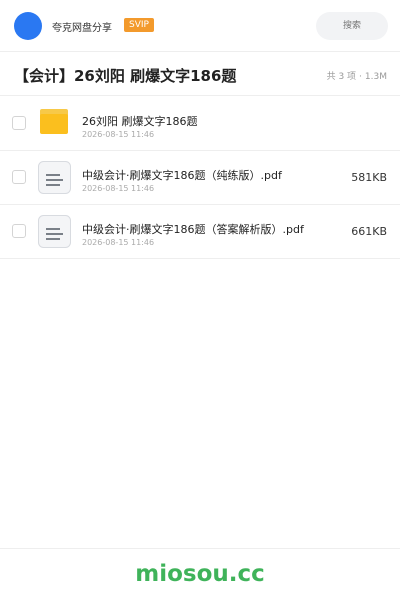  What do you see at coordinates (369, 177) in the screenshot?
I see `file-size: 581KB` at bounding box center [369, 177].